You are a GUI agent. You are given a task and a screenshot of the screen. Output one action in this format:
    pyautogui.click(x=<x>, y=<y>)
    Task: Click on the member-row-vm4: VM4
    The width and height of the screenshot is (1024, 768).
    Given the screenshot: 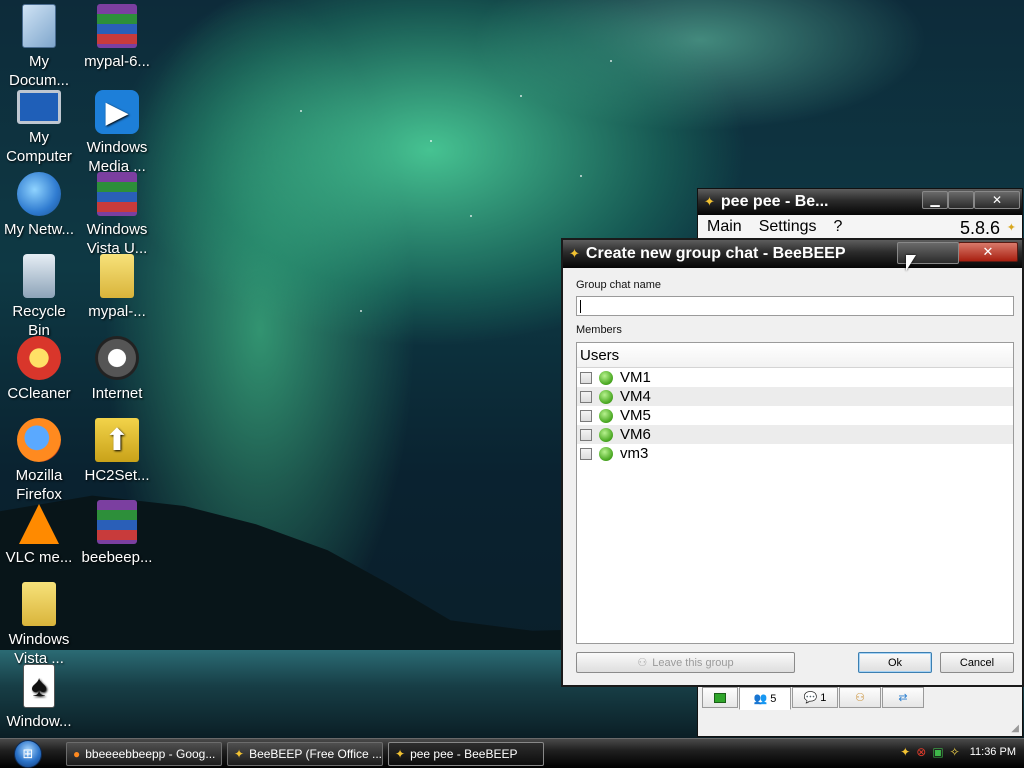 What is the action you would take?
    pyautogui.click(x=795, y=396)
    